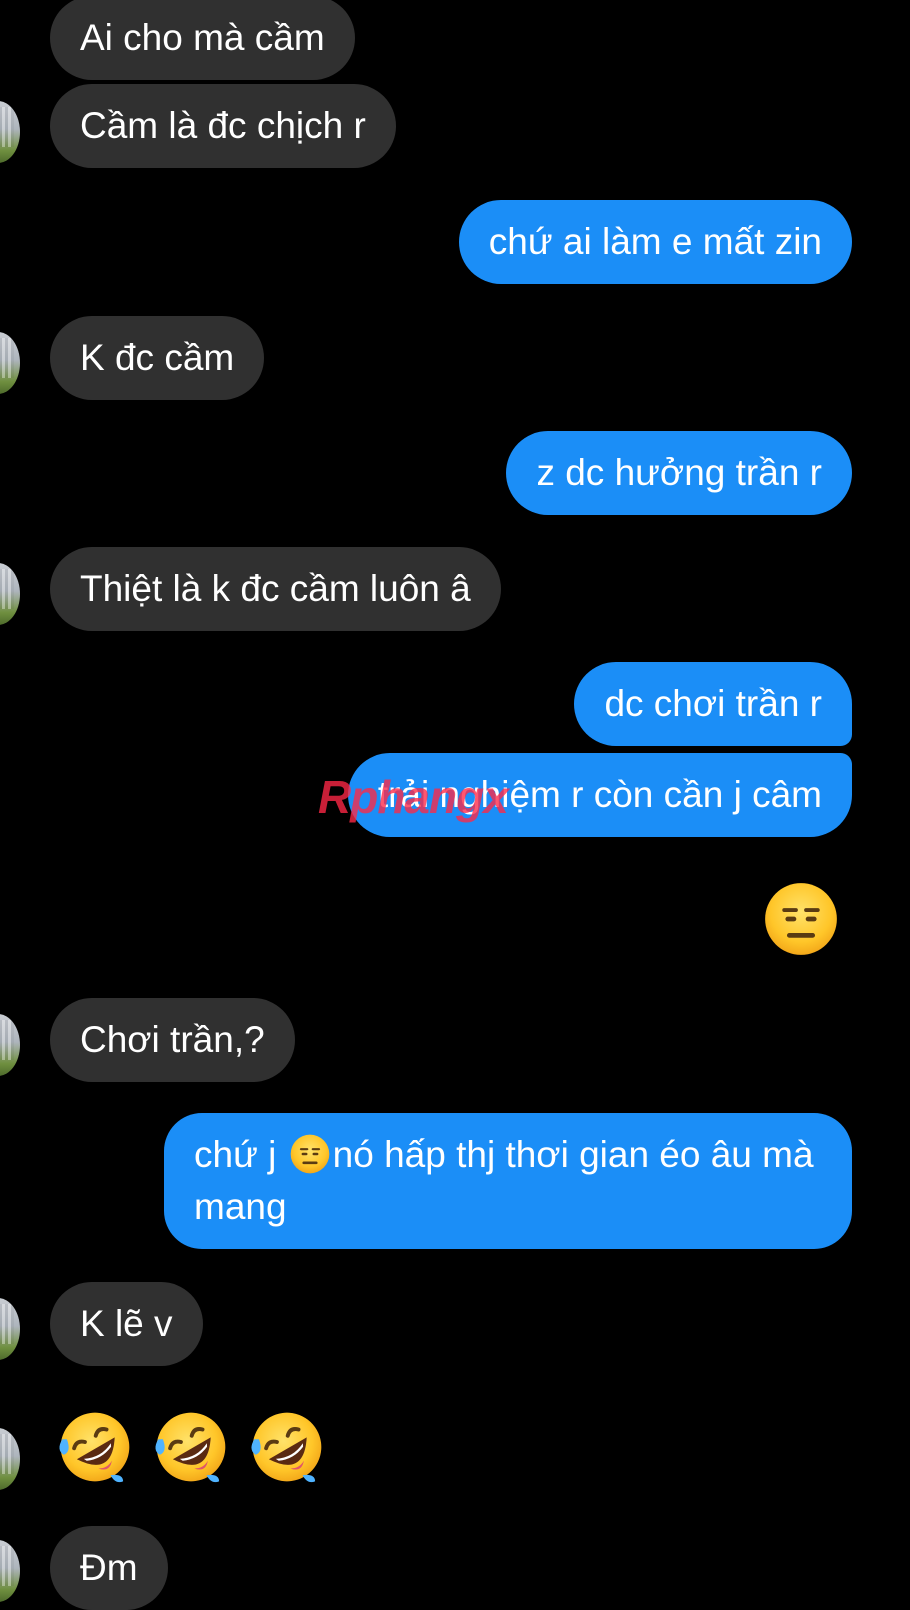 The image size is (910, 1610). I want to click on incoming-message: Cầm là đc chịch r, so click(223, 126).